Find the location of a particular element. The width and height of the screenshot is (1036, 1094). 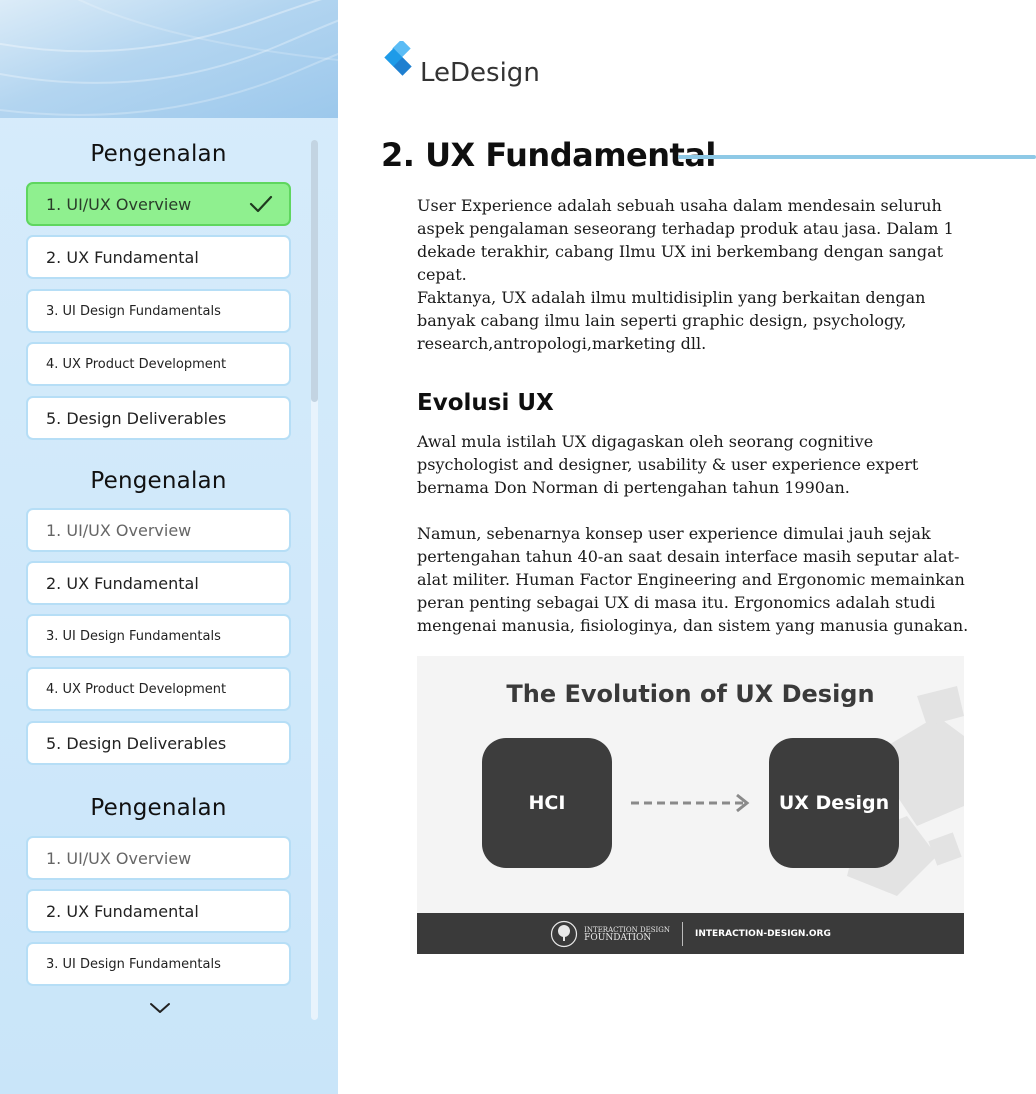

hci-box: HCI is located at coordinates (547, 803).